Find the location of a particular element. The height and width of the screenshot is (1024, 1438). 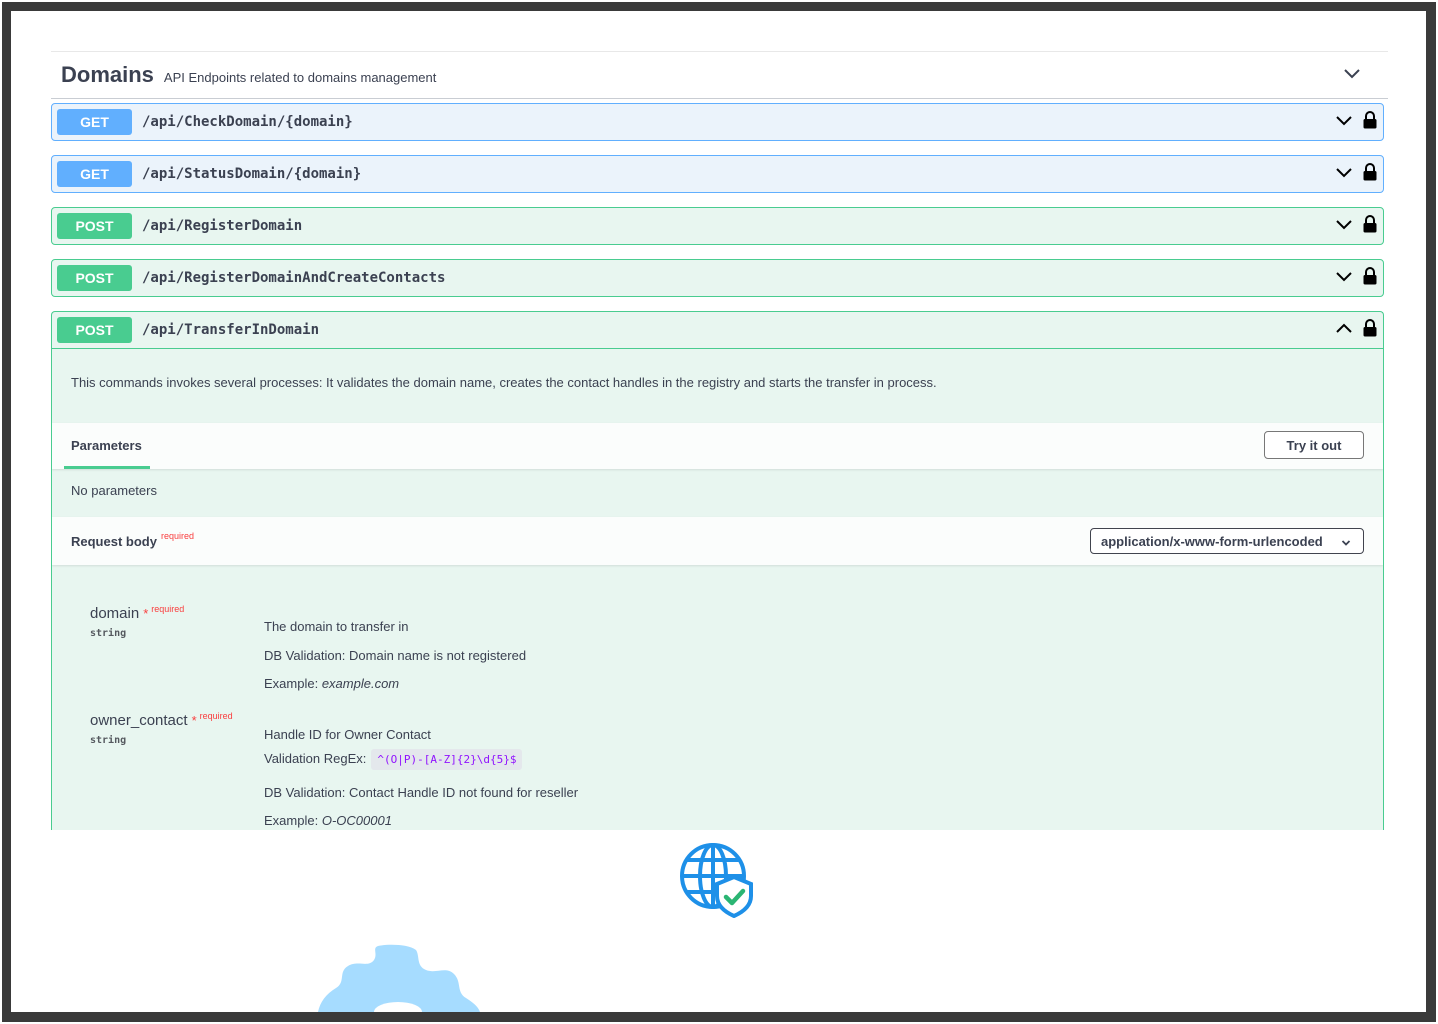

regex-label: Validation RegEx: is located at coordinates (315, 758).